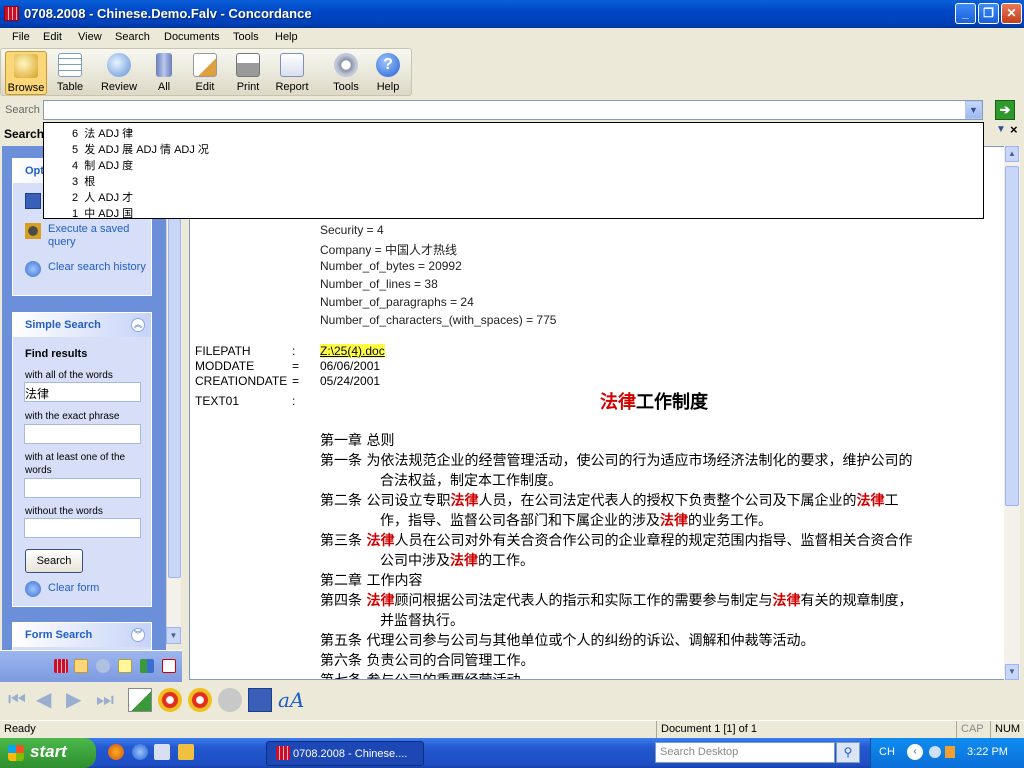 The width and height of the screenshot is (1024, 768). What do you see at coordinates (230, 700) in the screenshot?
I see `cloud-icon` at bounding box center [230, 700].